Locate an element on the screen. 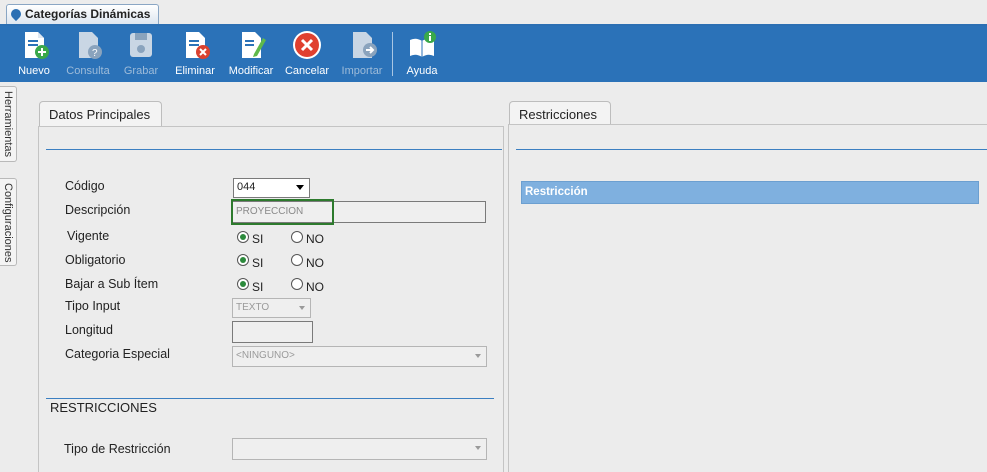  longitud-field is located at coordinates (272, 332).